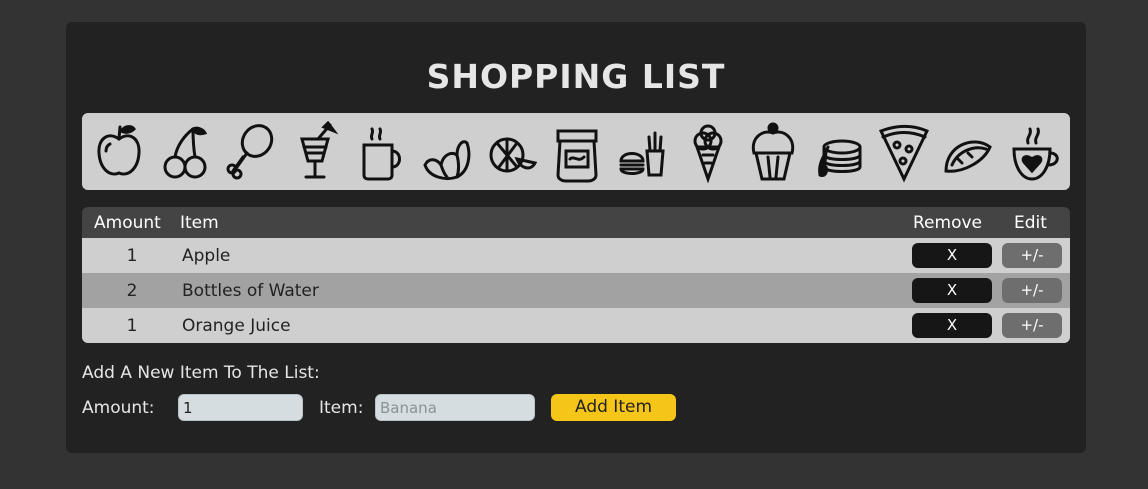  Describe the element at coordinates (236, 326) in the screenshot. I see `row-item-name: Orange Juice` at that location.